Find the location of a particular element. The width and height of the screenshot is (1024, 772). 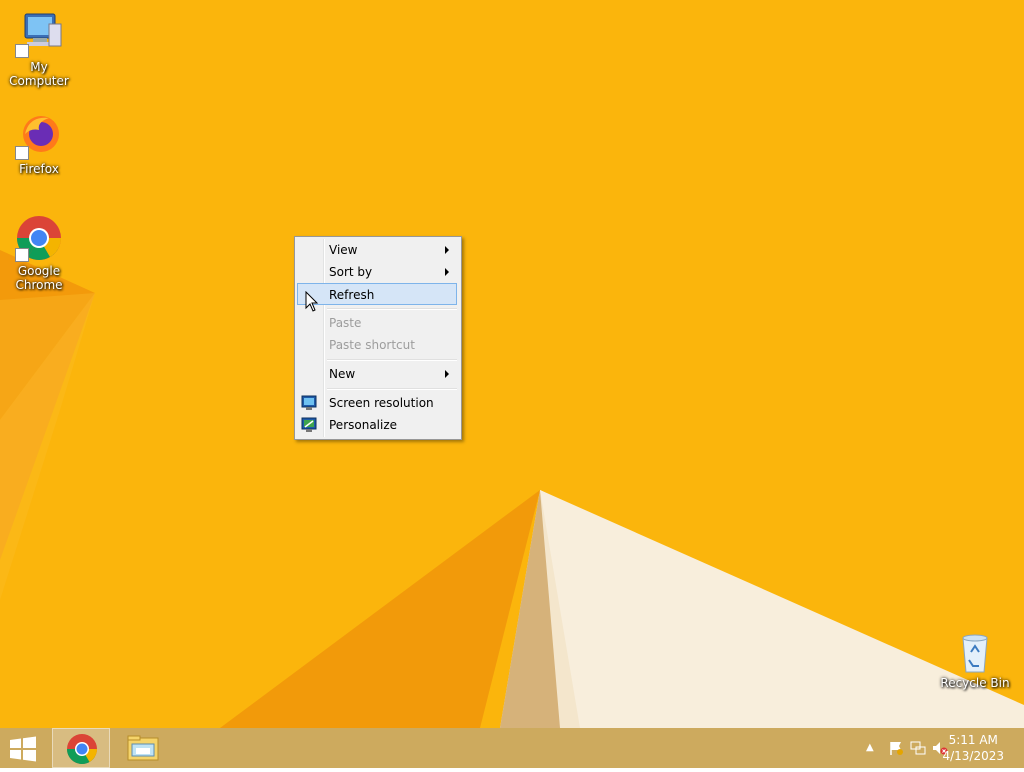

show-hidden-icons-chevron: ▲ is located at coordinates (870, 747).